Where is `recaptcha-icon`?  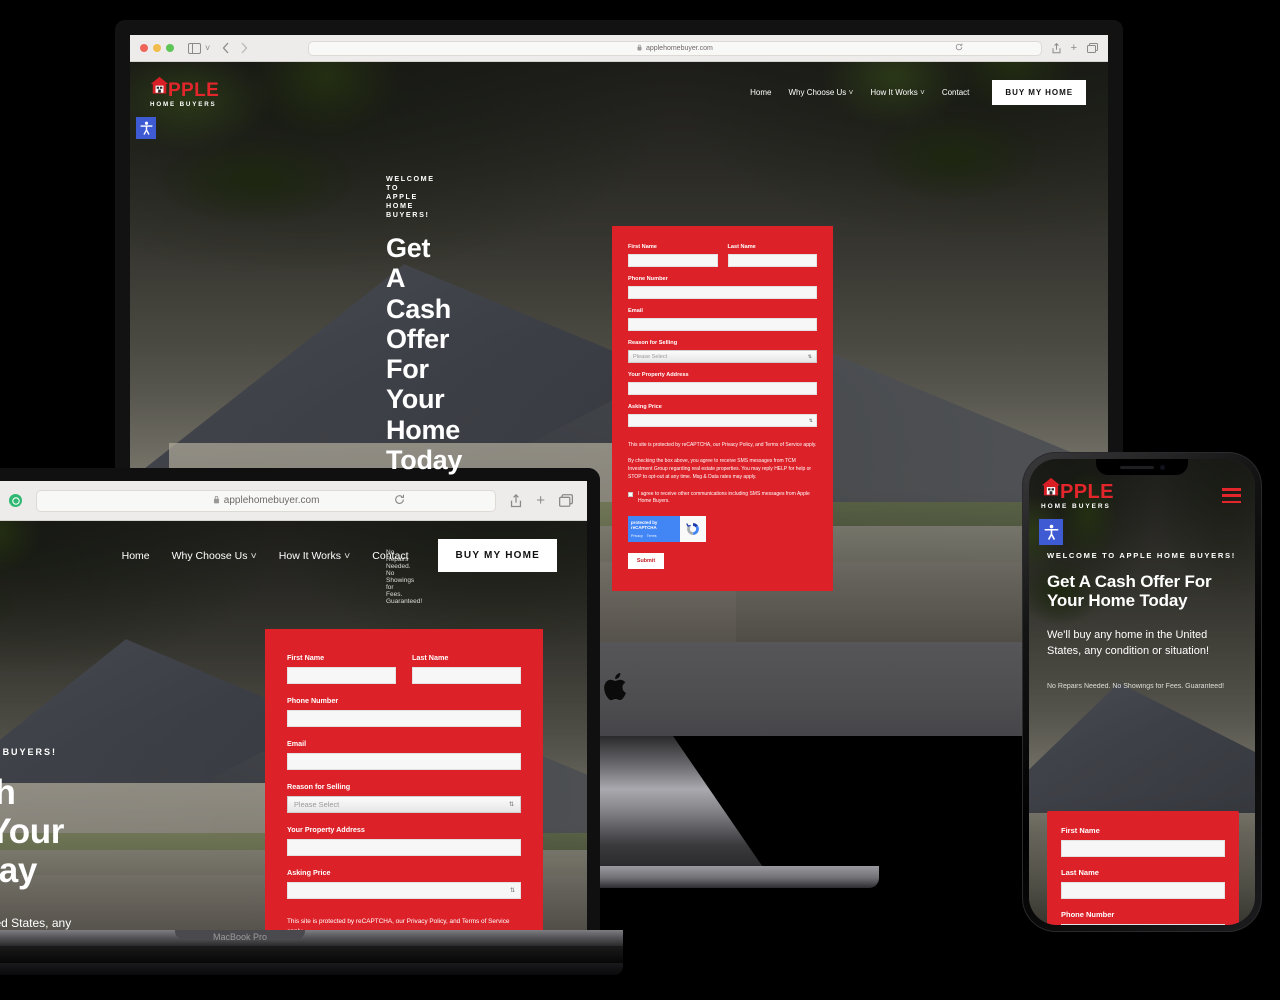
recaptcha-icon is located at coordinates (693, 528).